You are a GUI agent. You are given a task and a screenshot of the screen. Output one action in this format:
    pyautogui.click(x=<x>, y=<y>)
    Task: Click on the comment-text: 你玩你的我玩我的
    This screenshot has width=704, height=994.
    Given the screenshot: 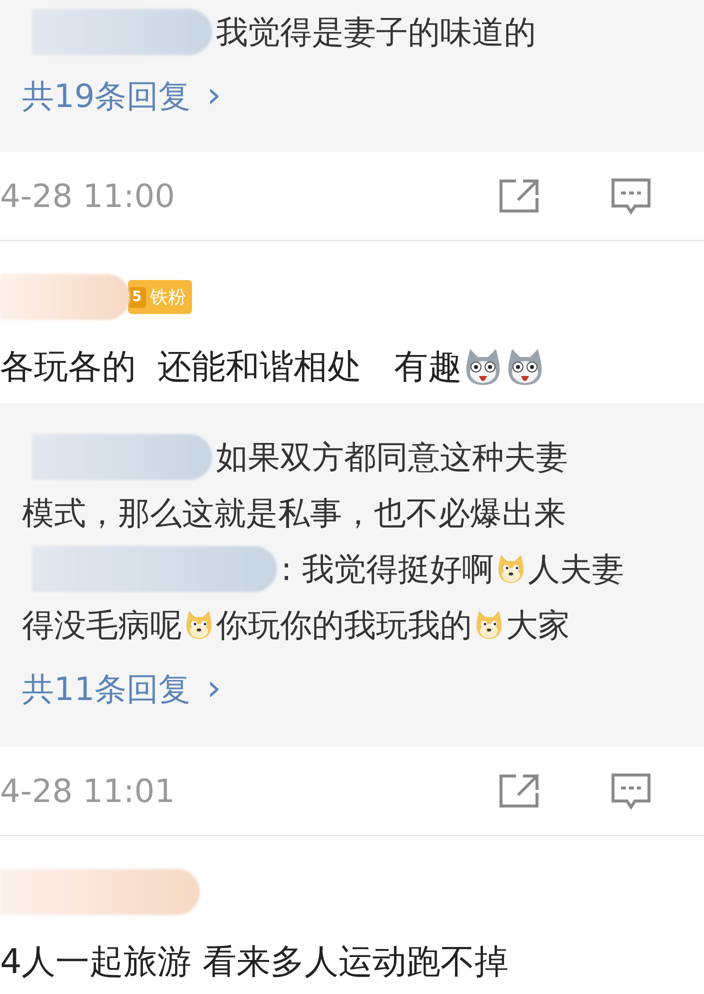 What is the action you would take?
    pyautogui.click(x=344, y=625)
    